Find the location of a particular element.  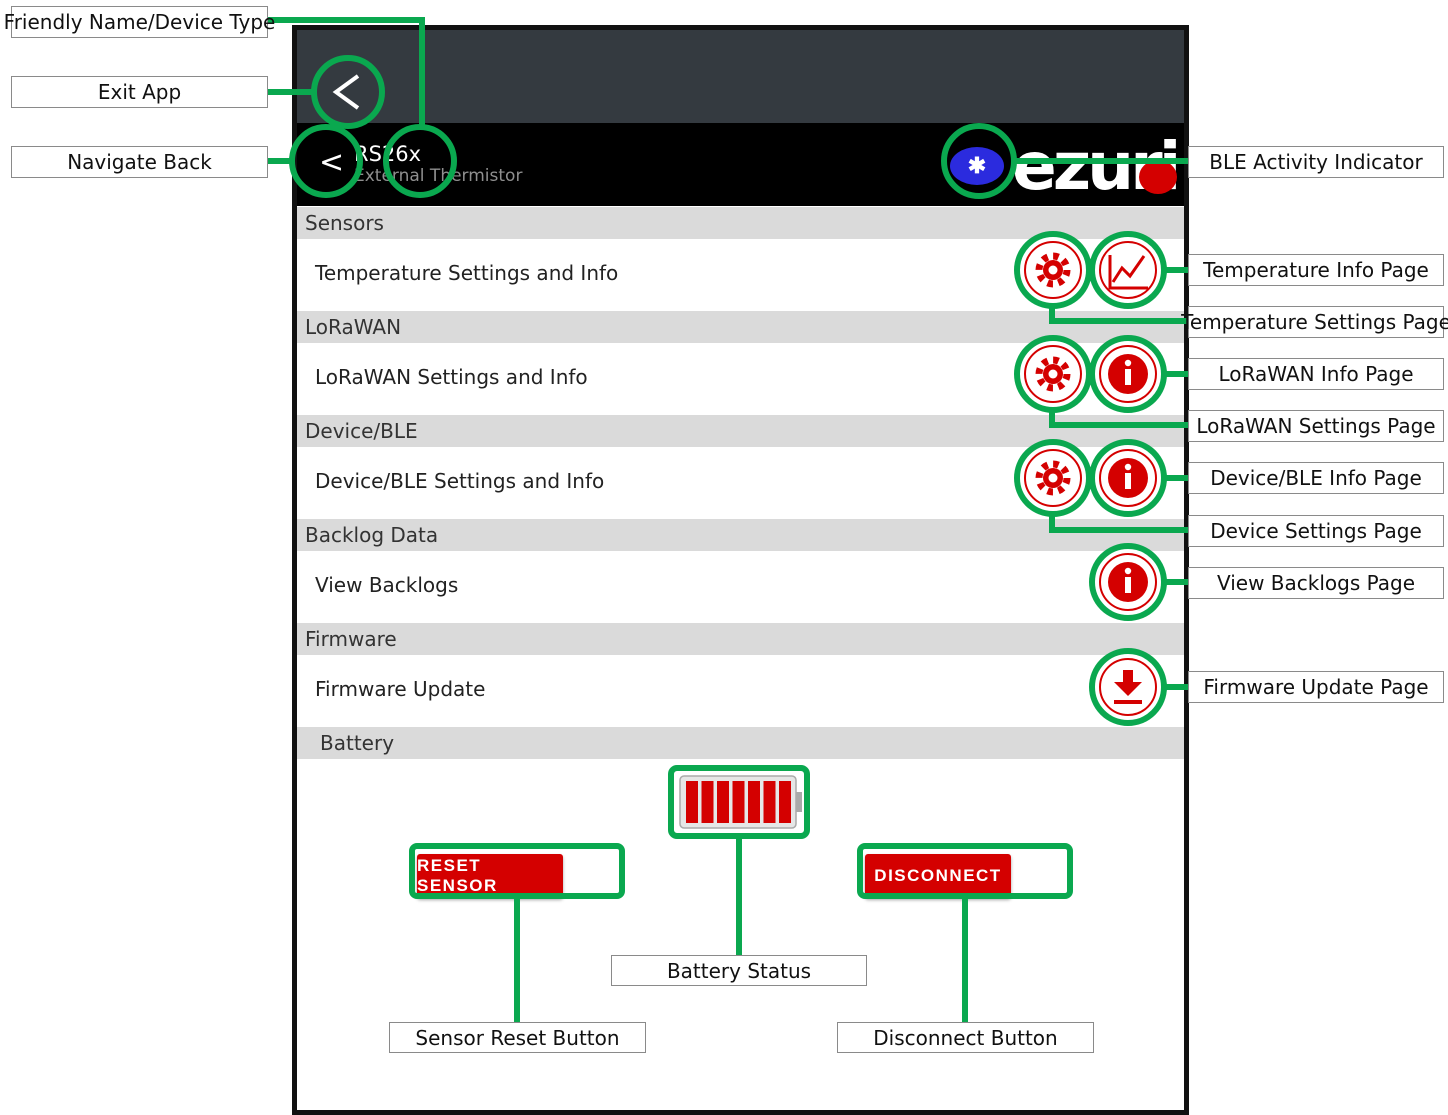

callout-lorawan-settings: LoRaWAN Settings Page is located at coordinates (1316, 426).